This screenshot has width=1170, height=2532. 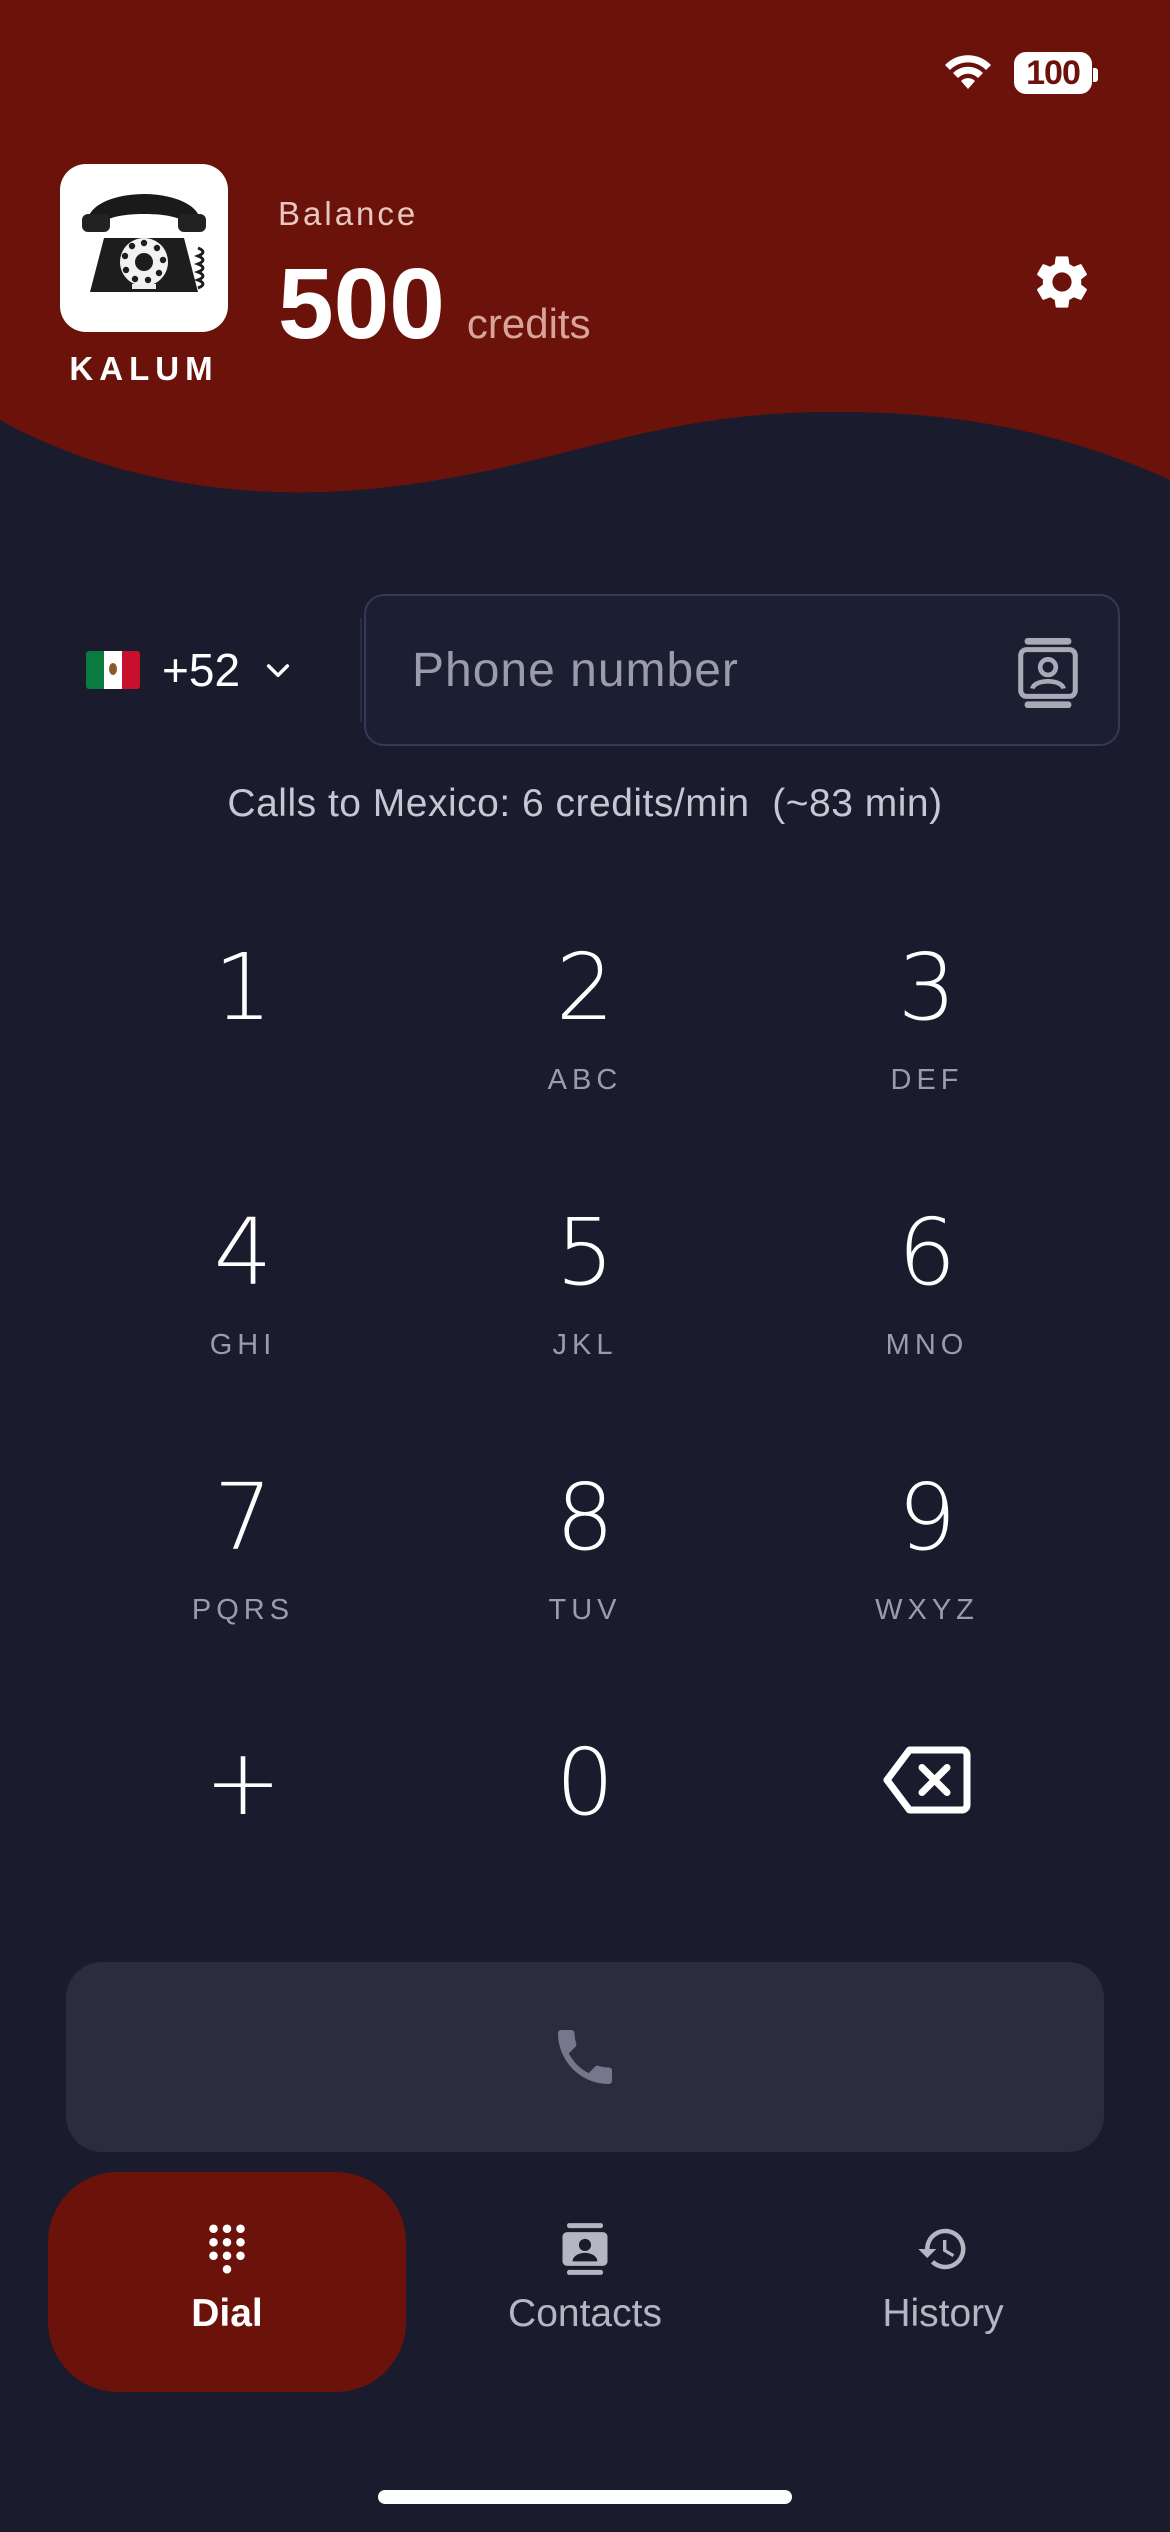 What do you see at coordinates (927, 1780) in the screenshot?
I see `backspace-icon` at bounding box center [927, 1780].